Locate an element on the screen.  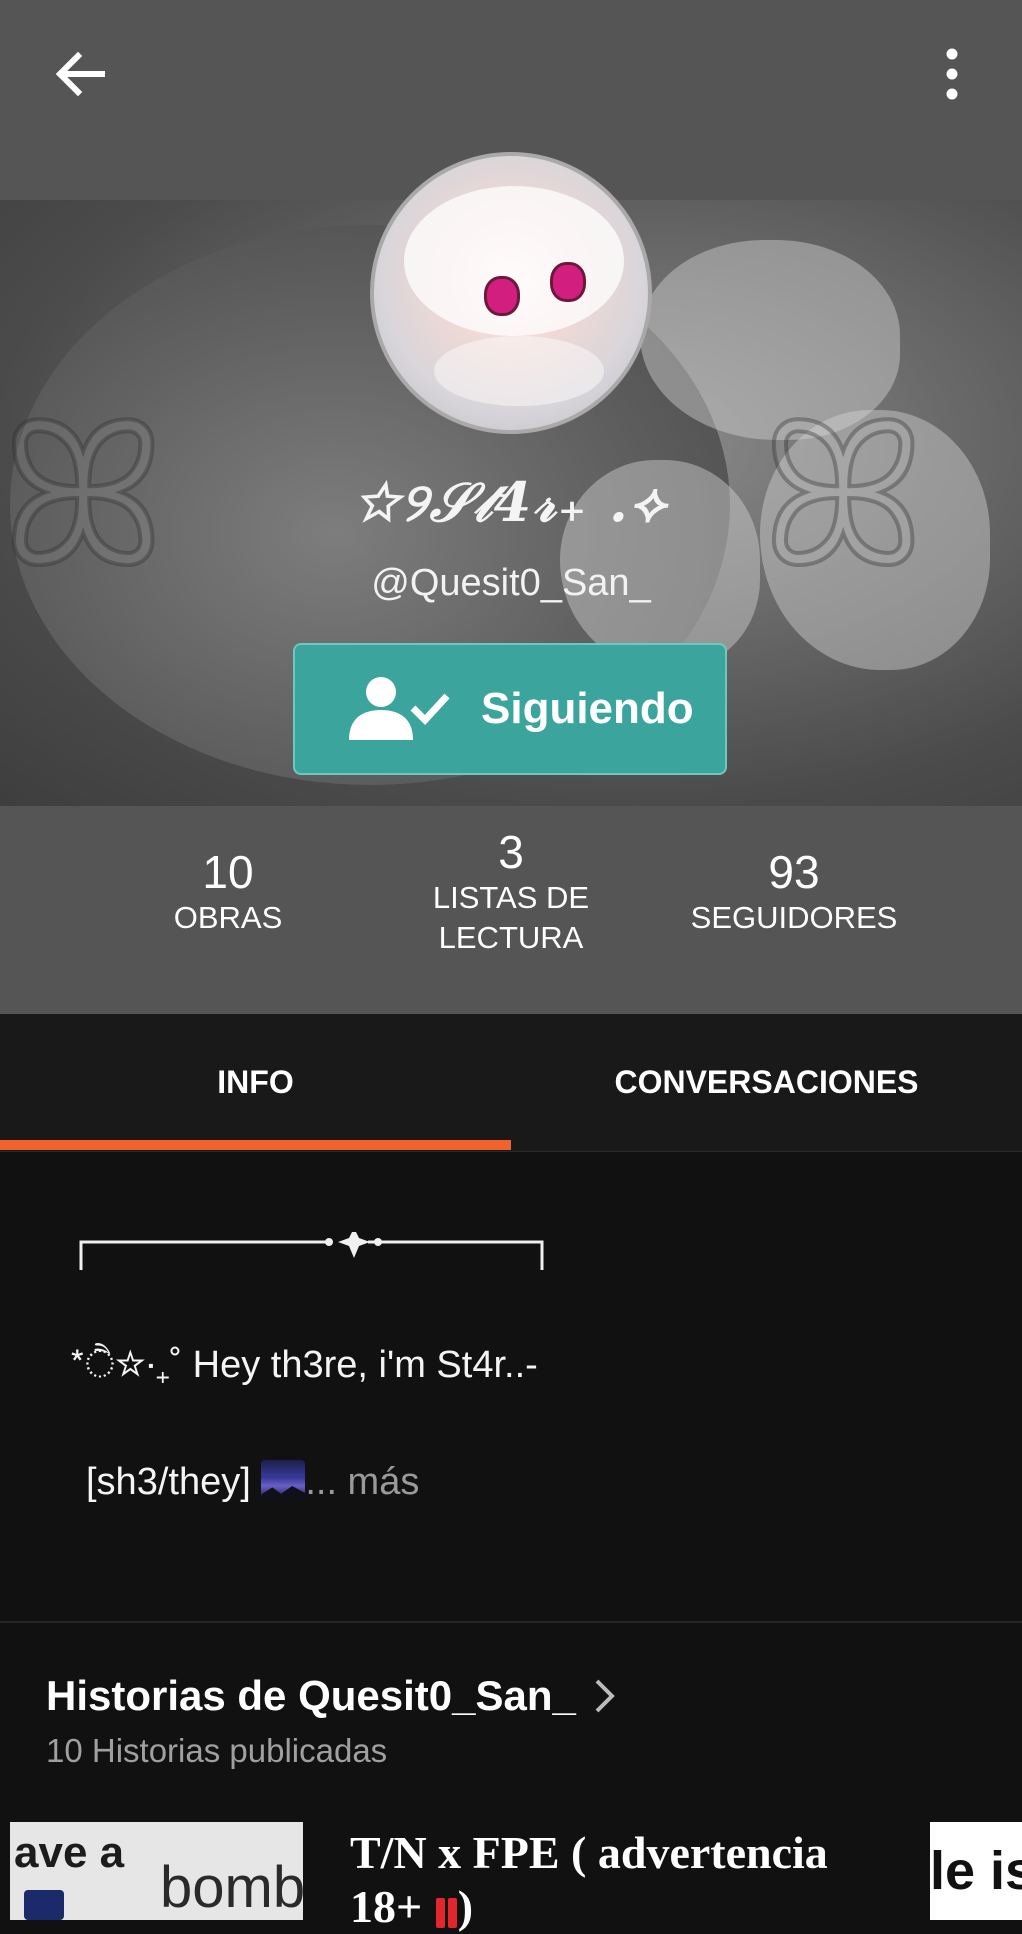
bio-line-2: [sh3/they] ... más is located at coordinates (252, 1482).